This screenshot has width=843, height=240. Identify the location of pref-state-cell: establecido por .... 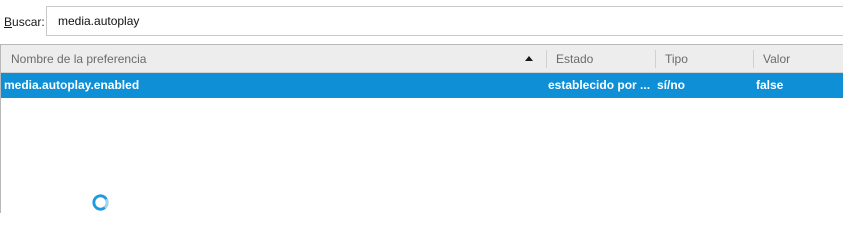
(599, 85).